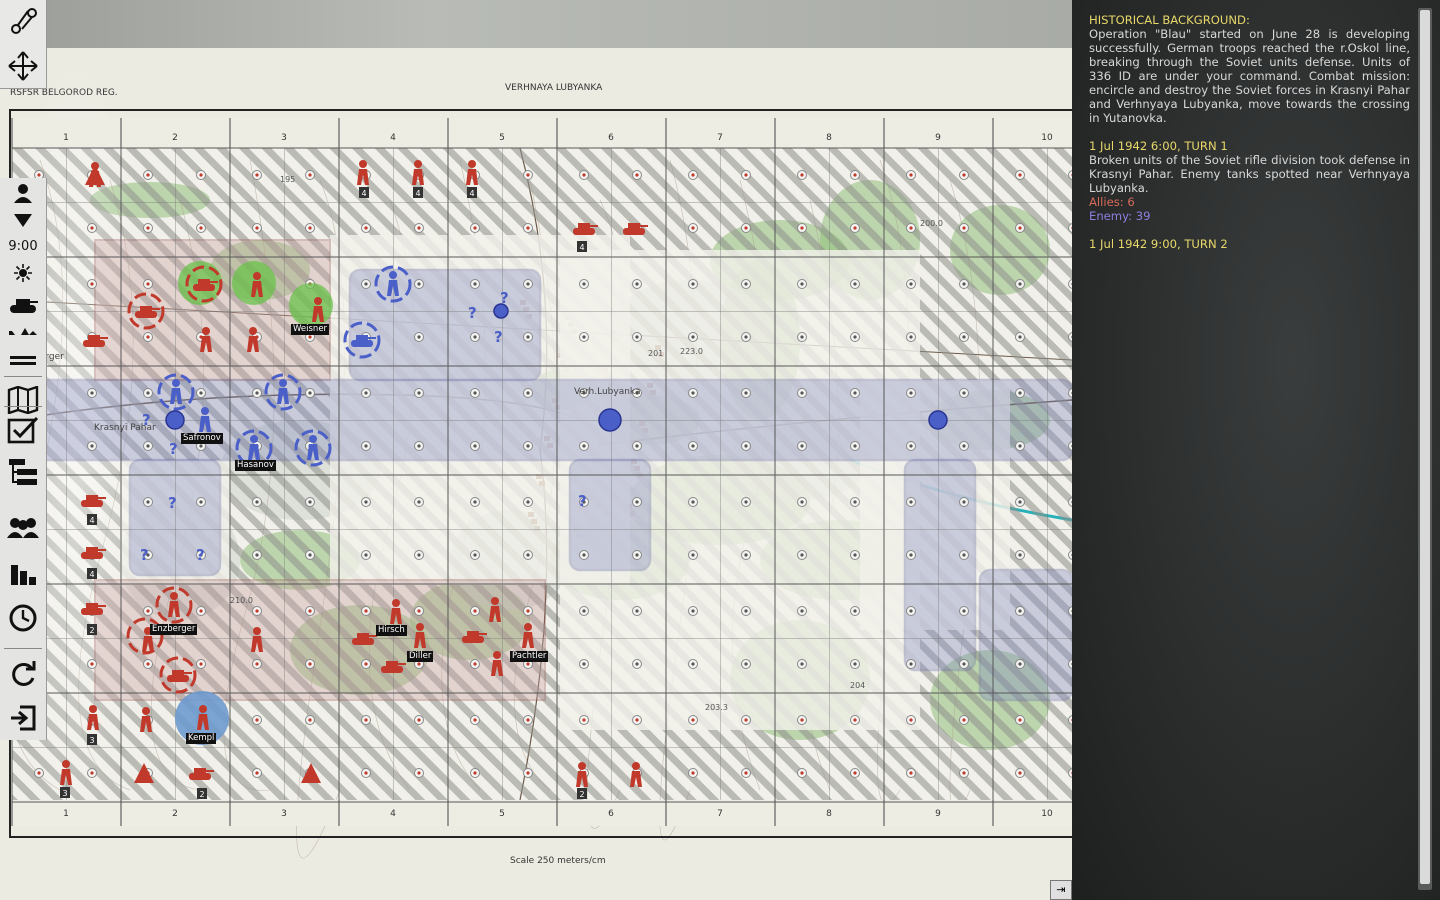 The width and height of the screenshot is (1440, 900). Describe the element at coordinates (23, 528) in the screenshot. I see `troops-icon` at that location.